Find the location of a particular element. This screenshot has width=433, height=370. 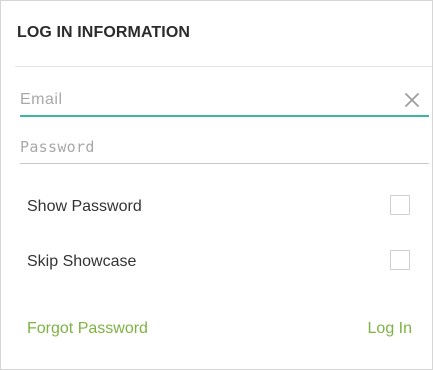

password-field is located at coordinates (205, 147).